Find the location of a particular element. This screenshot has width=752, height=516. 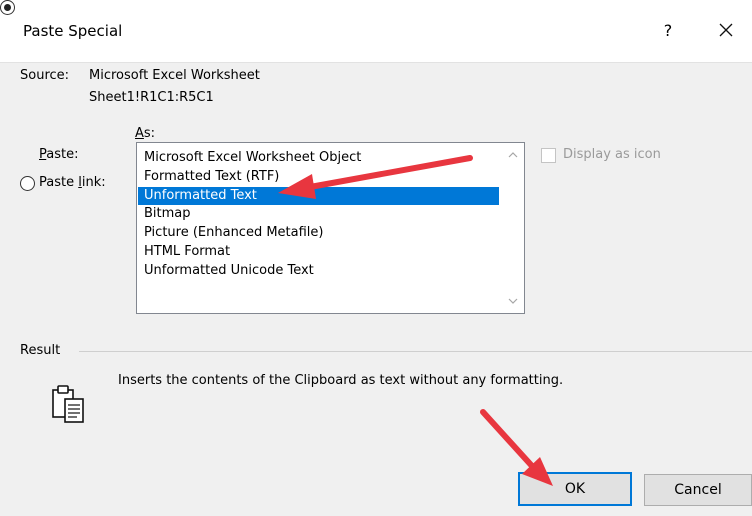

paste-link-radio is located at coordinates (27, 183).